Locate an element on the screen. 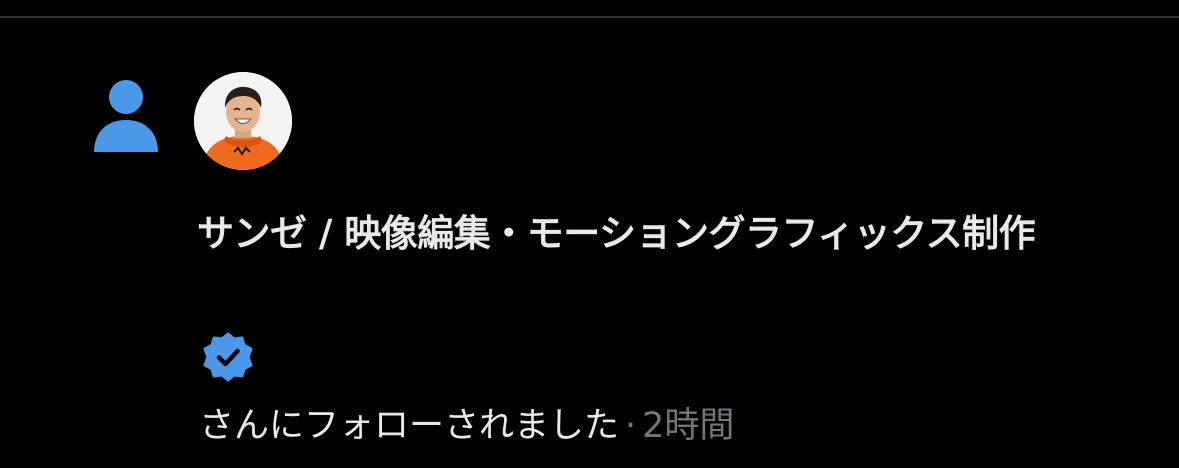  avatar is located at coordinates (243, 121).